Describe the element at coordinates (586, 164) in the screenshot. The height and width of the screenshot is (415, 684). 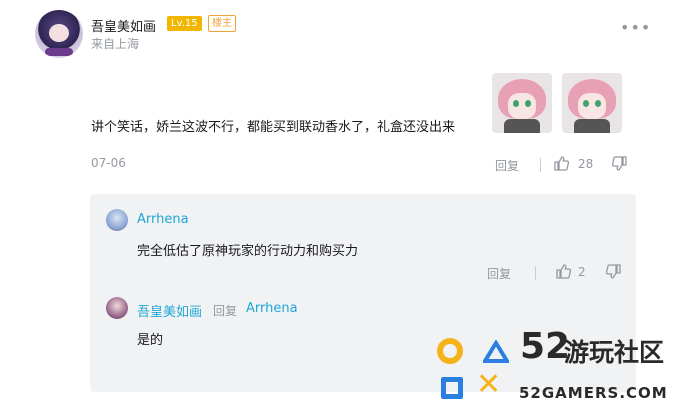
I see `like-count: 28` at that location.